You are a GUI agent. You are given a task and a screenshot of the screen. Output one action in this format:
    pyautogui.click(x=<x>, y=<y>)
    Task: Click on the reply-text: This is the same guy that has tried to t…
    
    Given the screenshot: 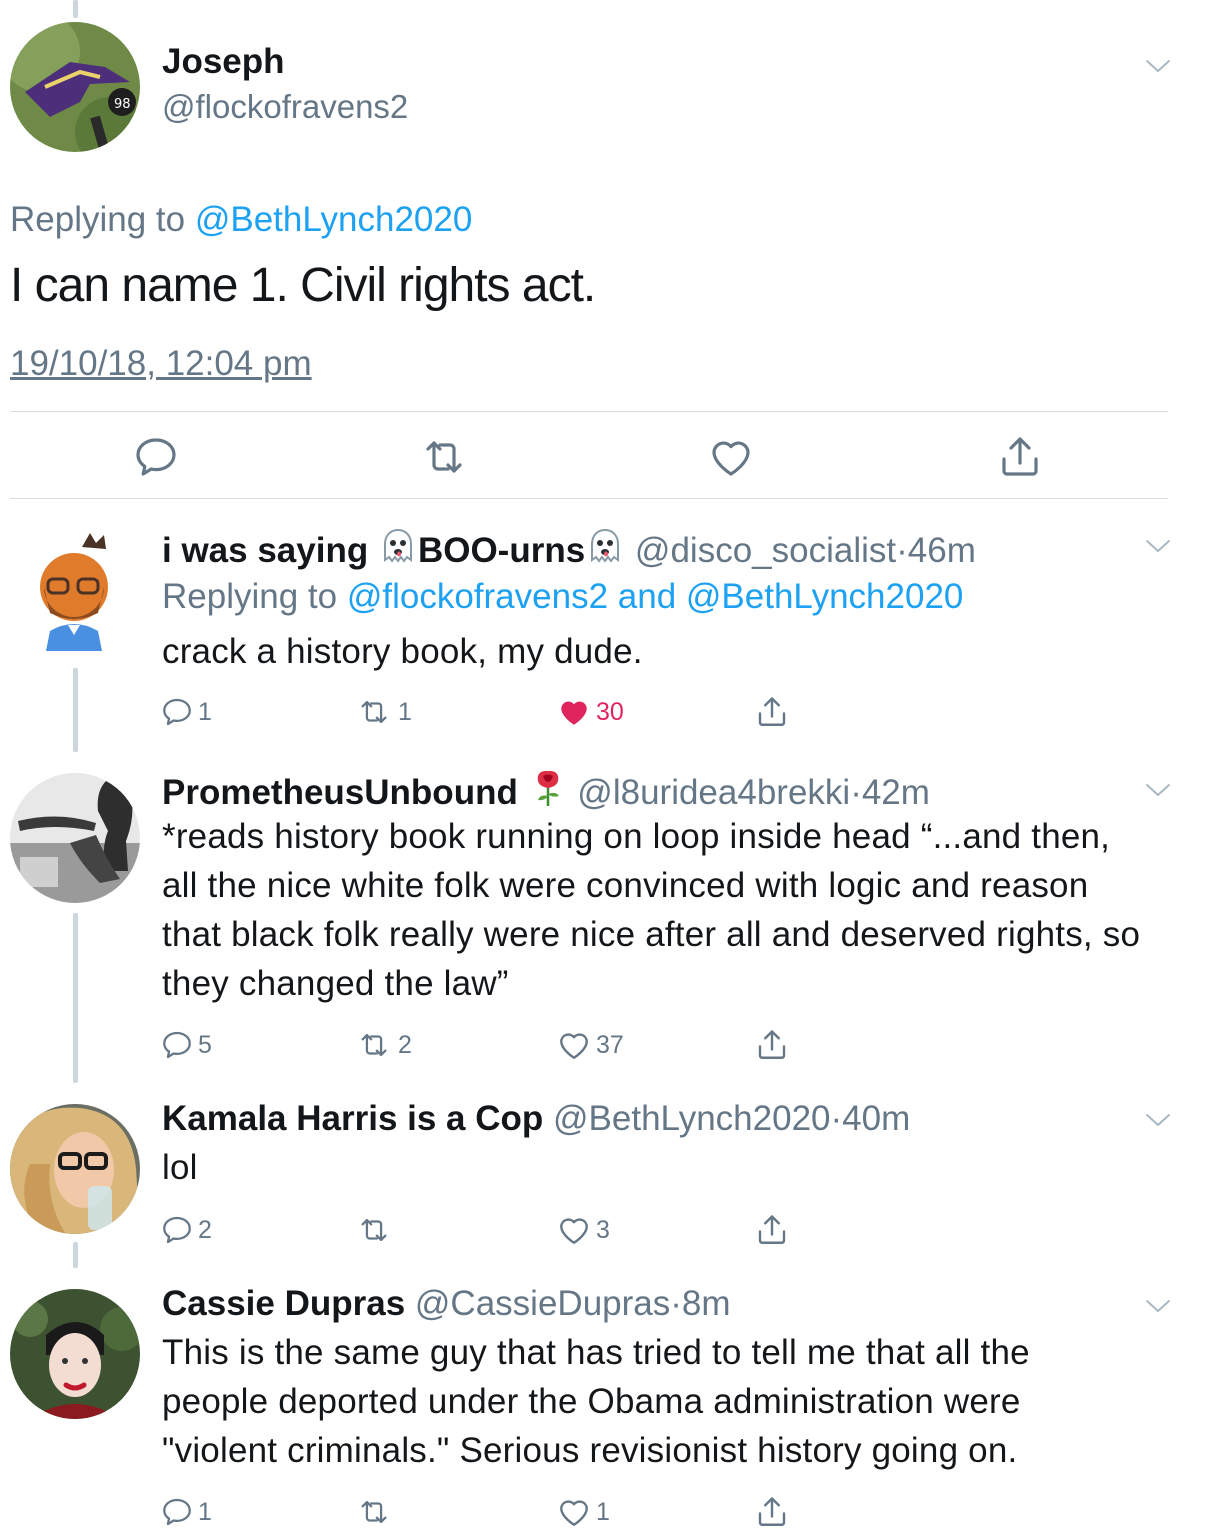 What is the action you would take?
    pyautogui.click(x=596, y=1401)
    